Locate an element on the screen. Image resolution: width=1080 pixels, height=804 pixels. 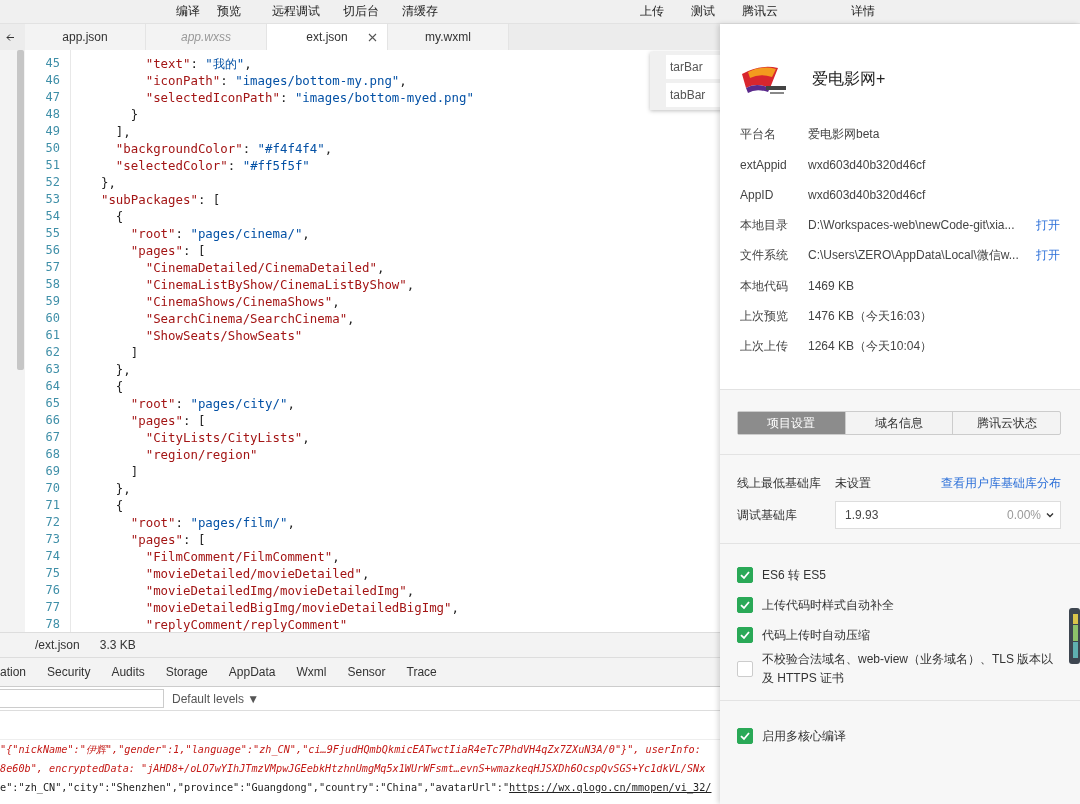
line-number: 72 is located at coordinates (52, 522).